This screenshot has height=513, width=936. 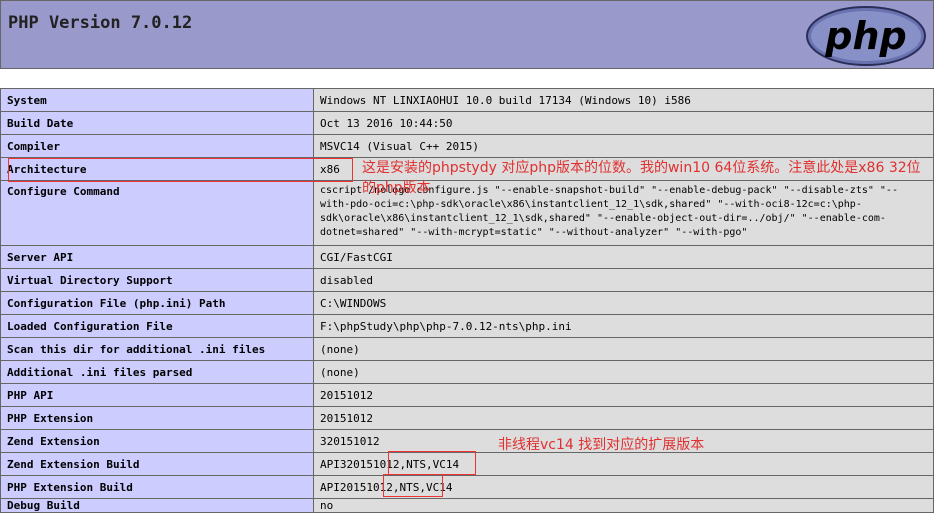 I want to click on table-row: Virtual Directory Support disabled, so click(x=467, y=280).